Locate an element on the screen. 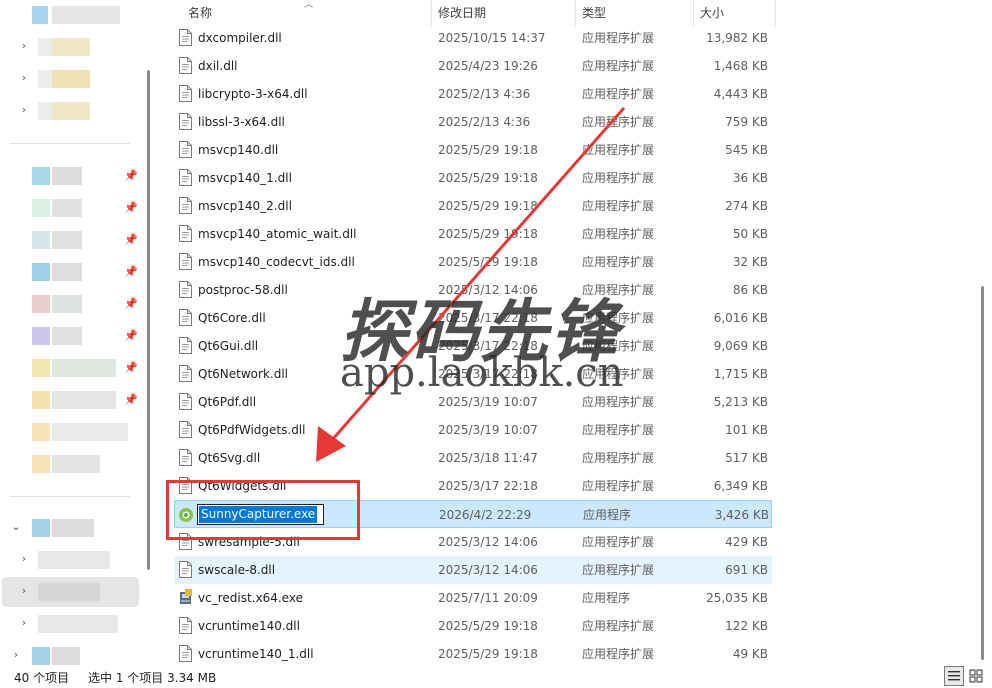  tiles-view-button is located at coordinates (976, 676).